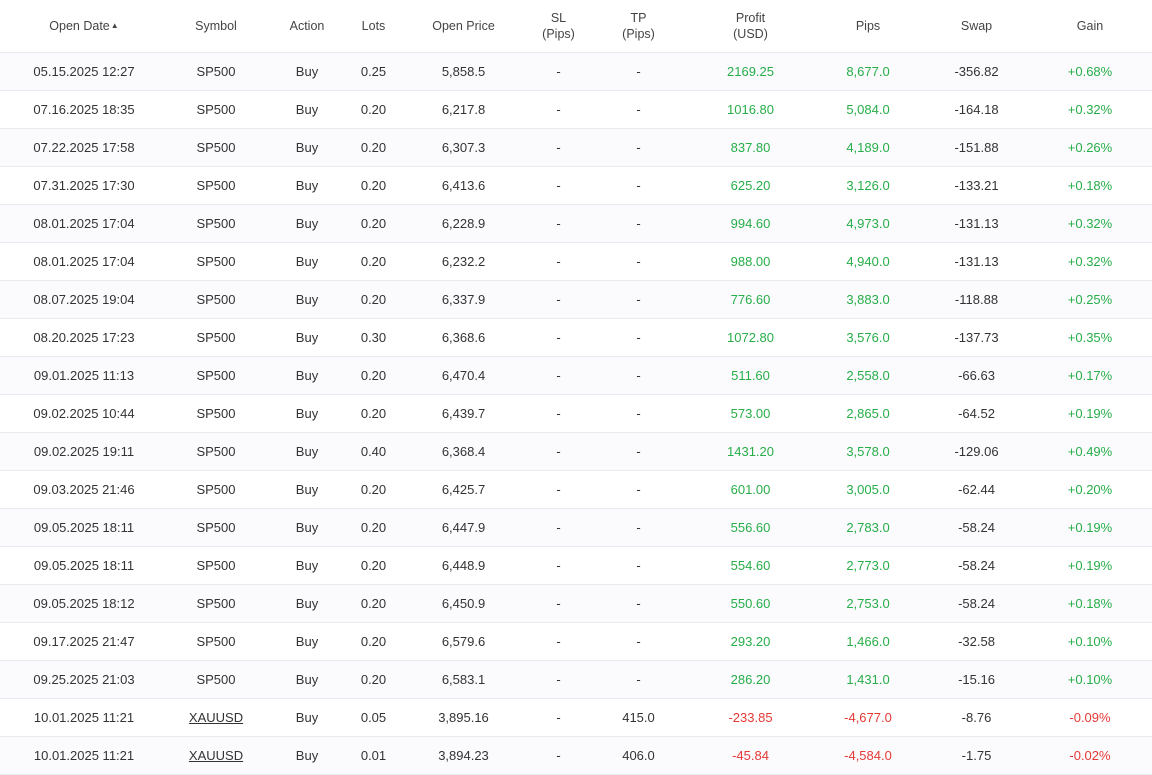 Image resolution: width=1152 pixels, height=775 pixels. Describe the element at coordinates (868, 641) in the screenshot. I see `pips-cell: 1,466.0` at that location.